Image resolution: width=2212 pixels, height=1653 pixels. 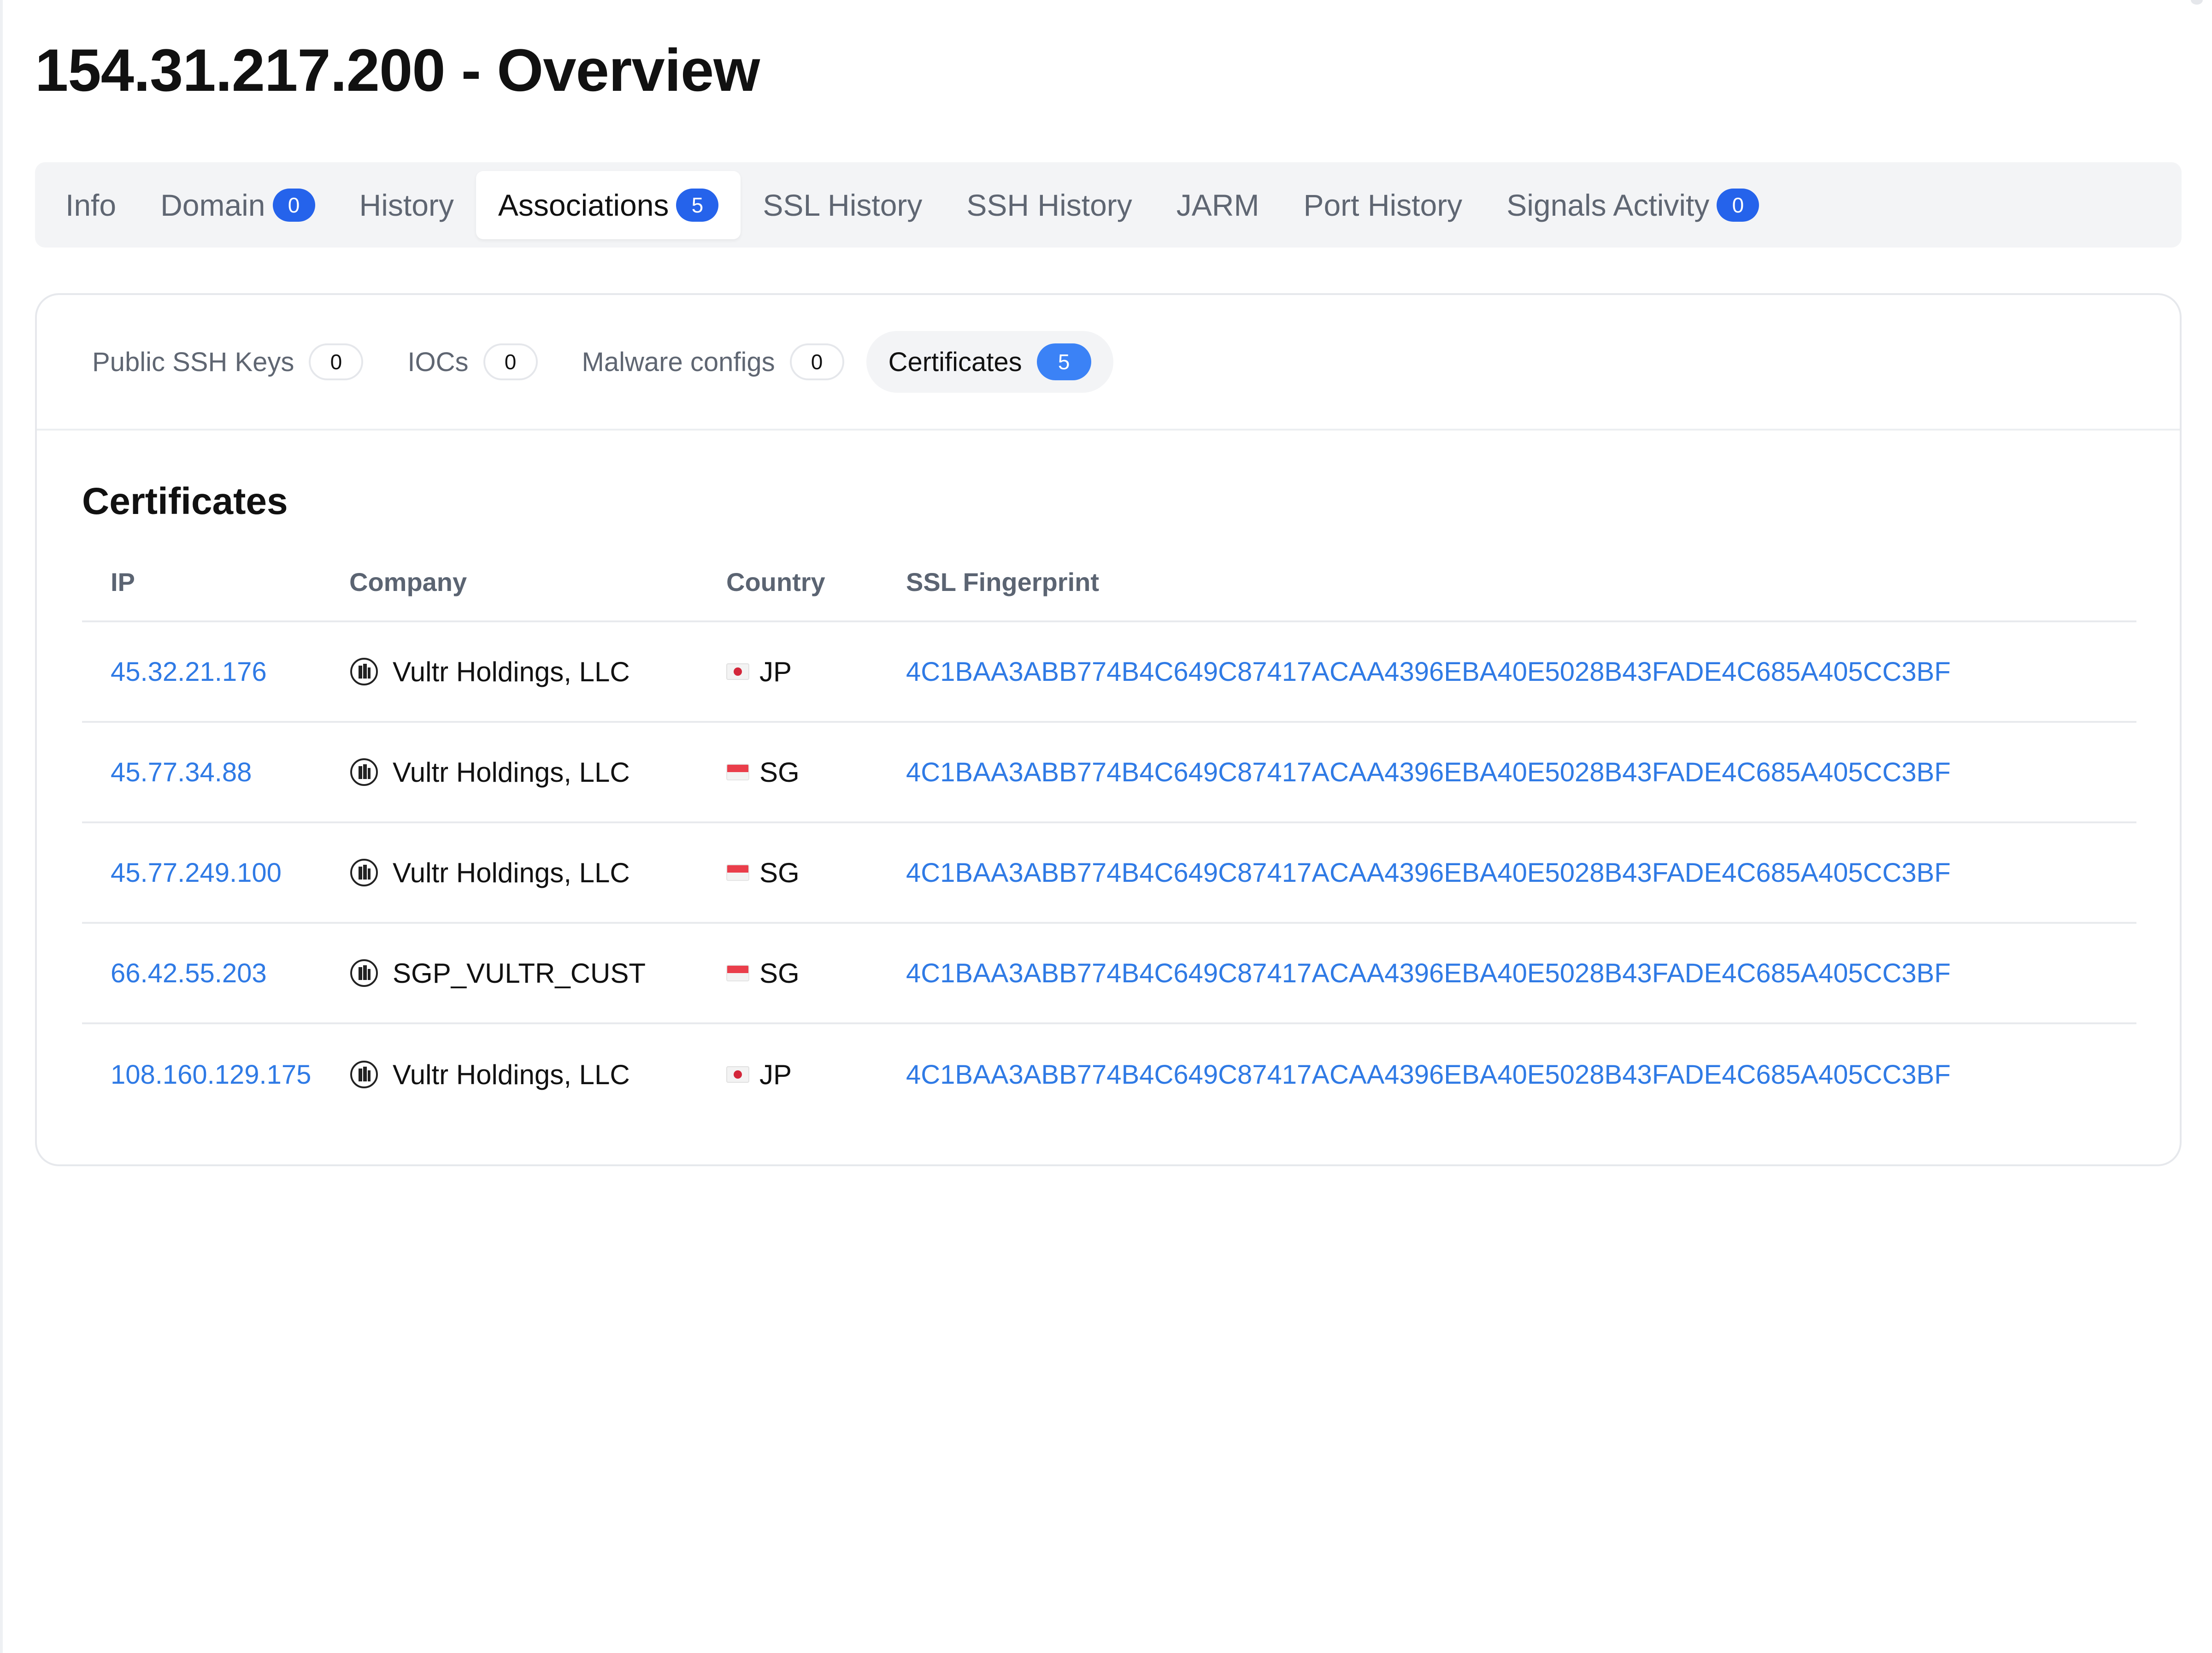 What do you see at coordinates (1063, 361) in the screenshot?
I see `subtab-count: 5` at bounding box center [1063, 361].